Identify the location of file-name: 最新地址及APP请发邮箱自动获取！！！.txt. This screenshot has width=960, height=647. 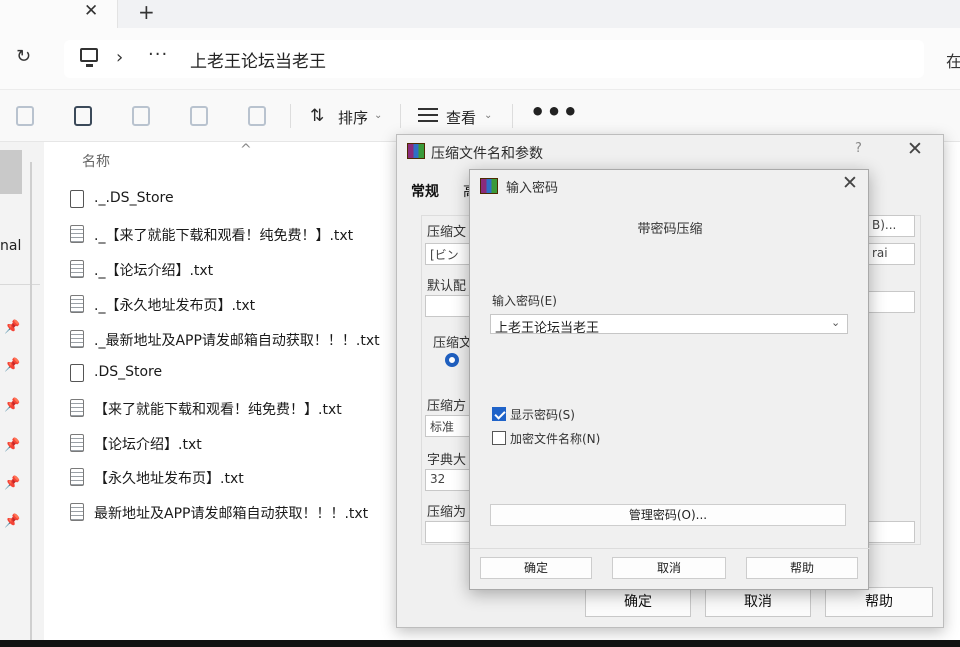
(231, 514).